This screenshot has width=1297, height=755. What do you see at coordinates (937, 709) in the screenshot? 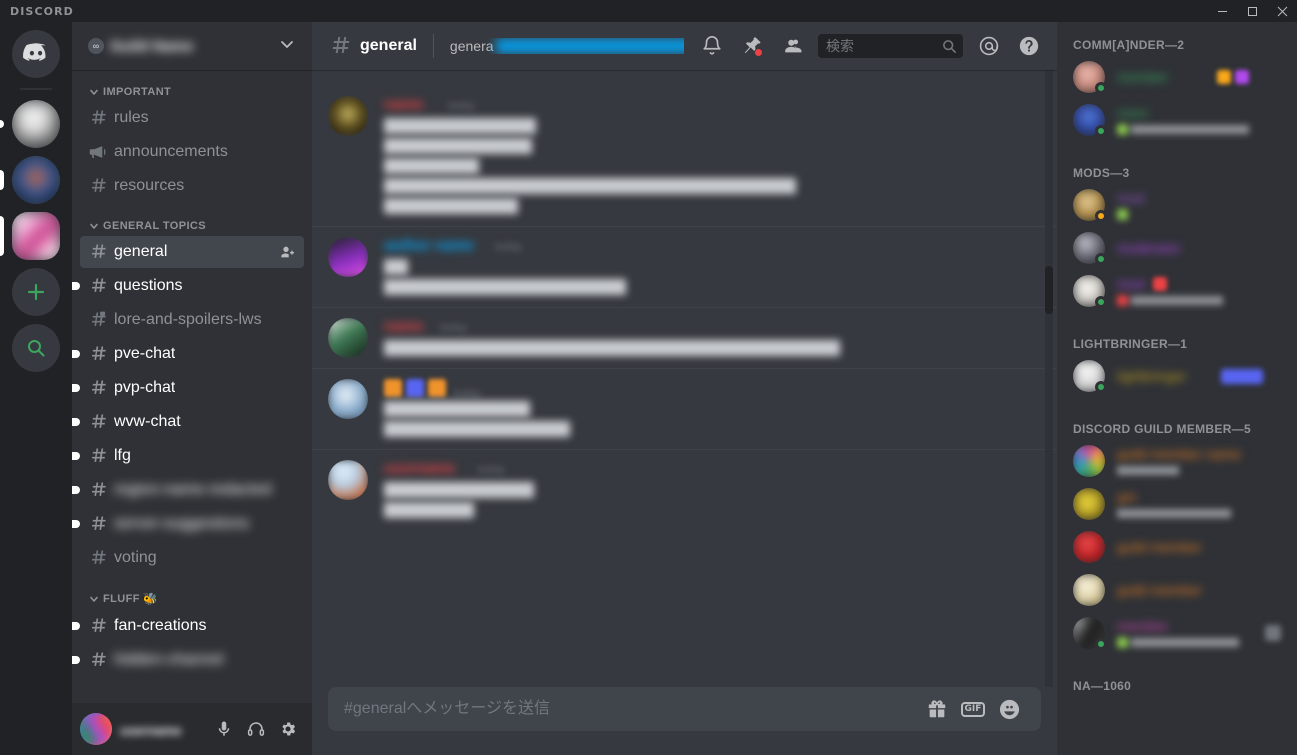
I see `gift-icon` at bounding box center [937, 709].